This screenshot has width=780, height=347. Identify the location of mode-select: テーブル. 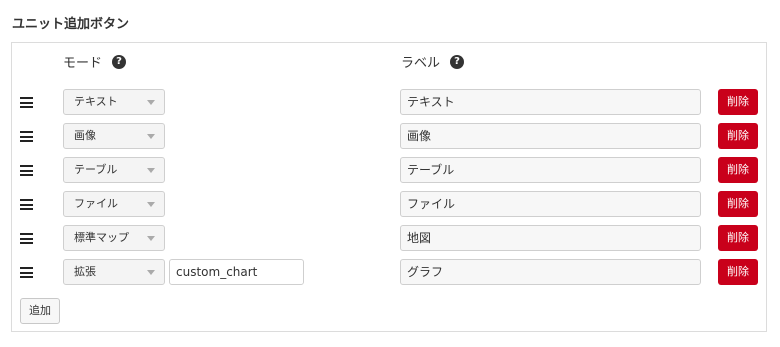
(114, 170).